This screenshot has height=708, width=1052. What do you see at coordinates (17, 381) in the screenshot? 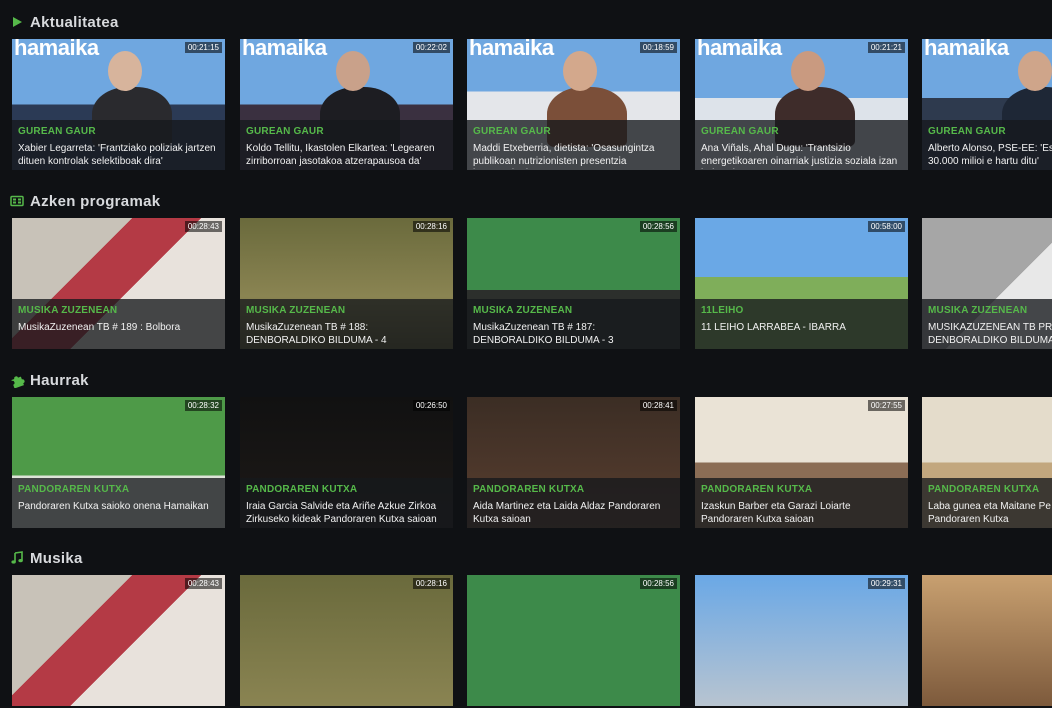
I see `puzzle-icon` at bounding box center [17, 381].